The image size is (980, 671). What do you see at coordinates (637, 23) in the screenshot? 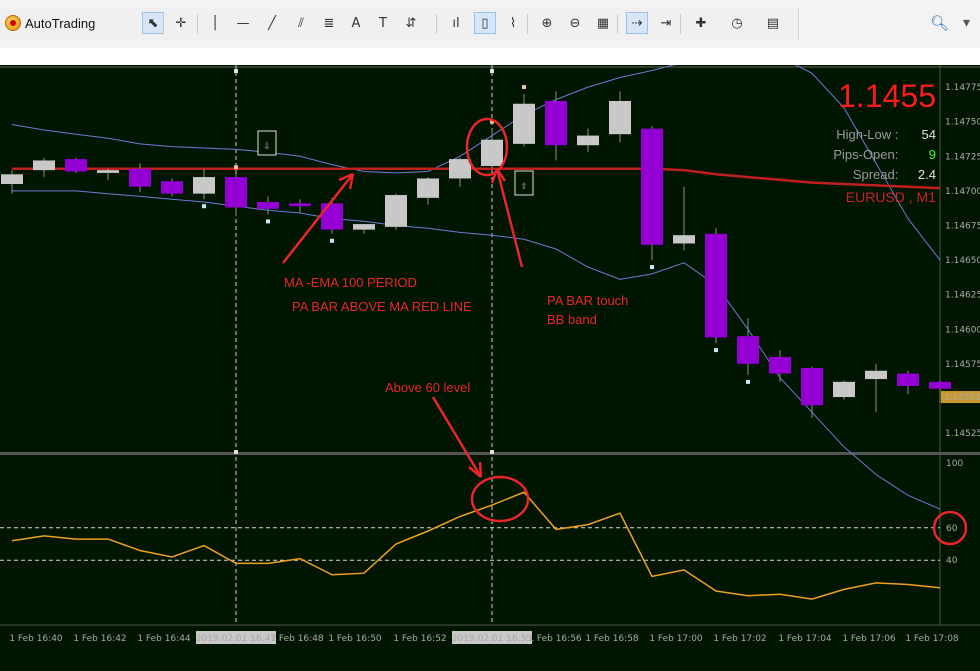
I see `autoscroll-icon: ⇢` at bounding box center [637, 23].